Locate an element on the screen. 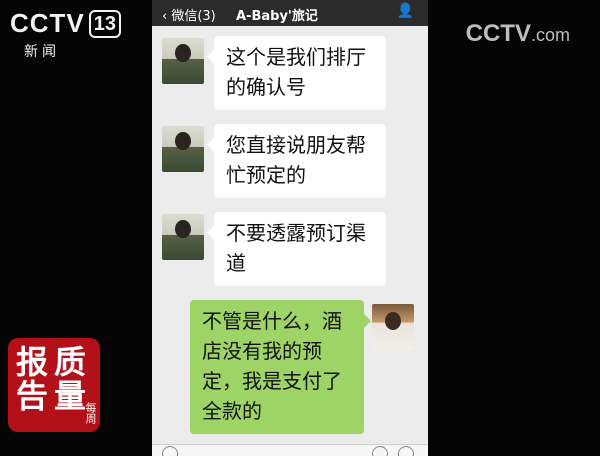 Image resolution: width=600 pixels, height=456 pixels. outgoing-message: 不管是什么，酒 店没有我的预 定，我是支付了 全款的 is located at coordinates (280, 367).